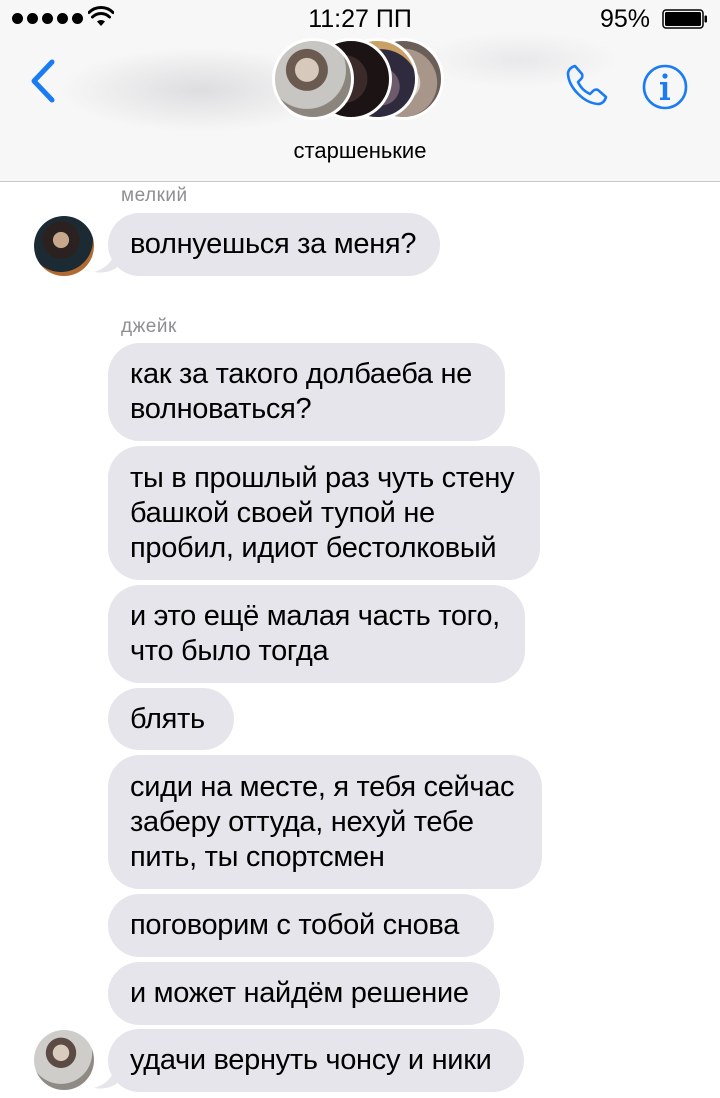 The height and width of the screenshot is (1098, 720). I want to click on info-icon, so click(665, 87).